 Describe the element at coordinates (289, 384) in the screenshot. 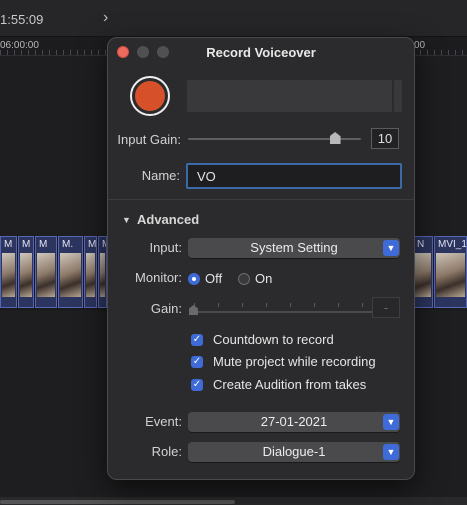

I see `create-audition-checkbox-label: Create Audition from takes` at that location.